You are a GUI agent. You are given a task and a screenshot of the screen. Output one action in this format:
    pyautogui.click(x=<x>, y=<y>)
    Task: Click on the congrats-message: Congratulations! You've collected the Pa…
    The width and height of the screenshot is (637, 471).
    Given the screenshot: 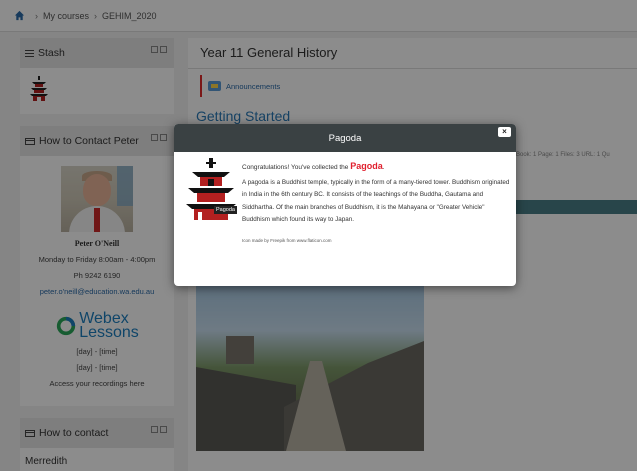 What is the action you would take?
    pyautogui.click(x=377, y=167)
    